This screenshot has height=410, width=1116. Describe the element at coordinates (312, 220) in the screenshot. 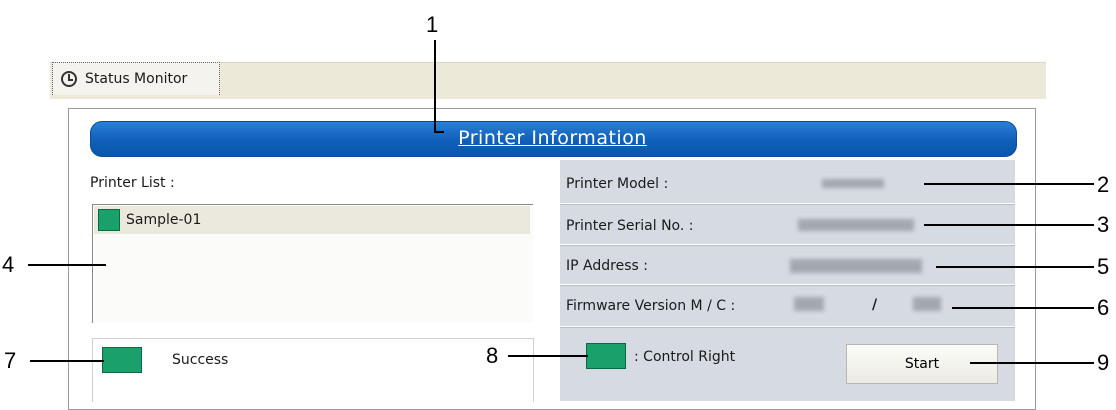

I see `list-item: Sample-01` at that location.